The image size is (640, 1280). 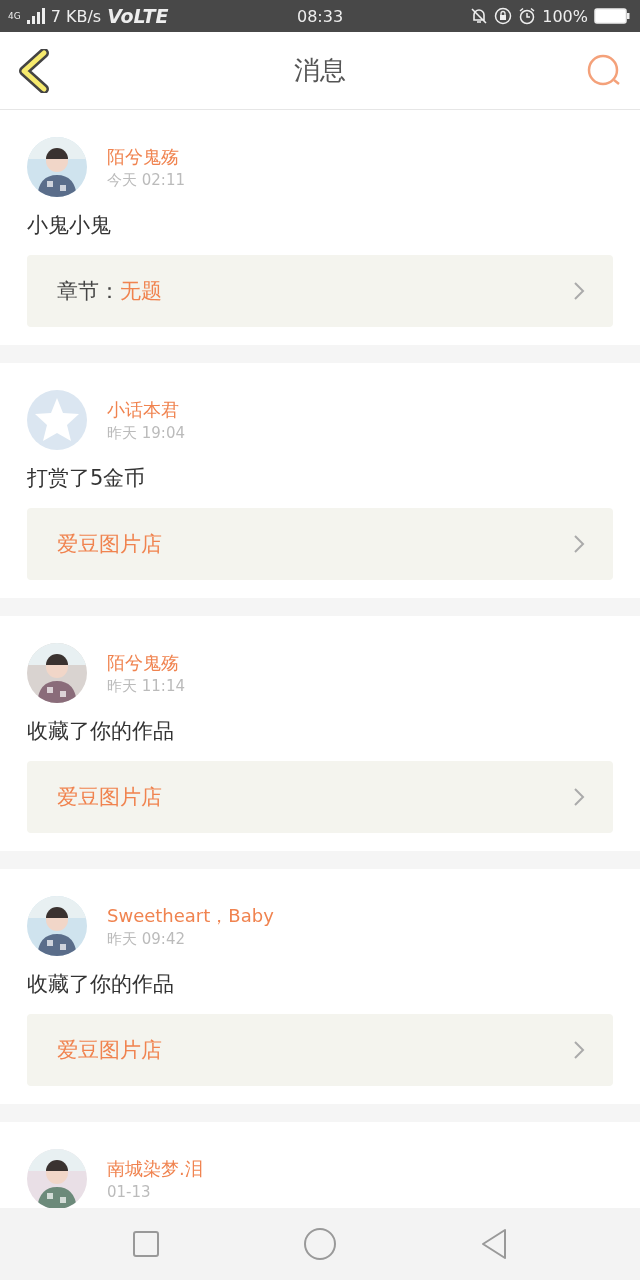 I want to click on message-time: 昨天 19:04, so click(x=146, y=433).